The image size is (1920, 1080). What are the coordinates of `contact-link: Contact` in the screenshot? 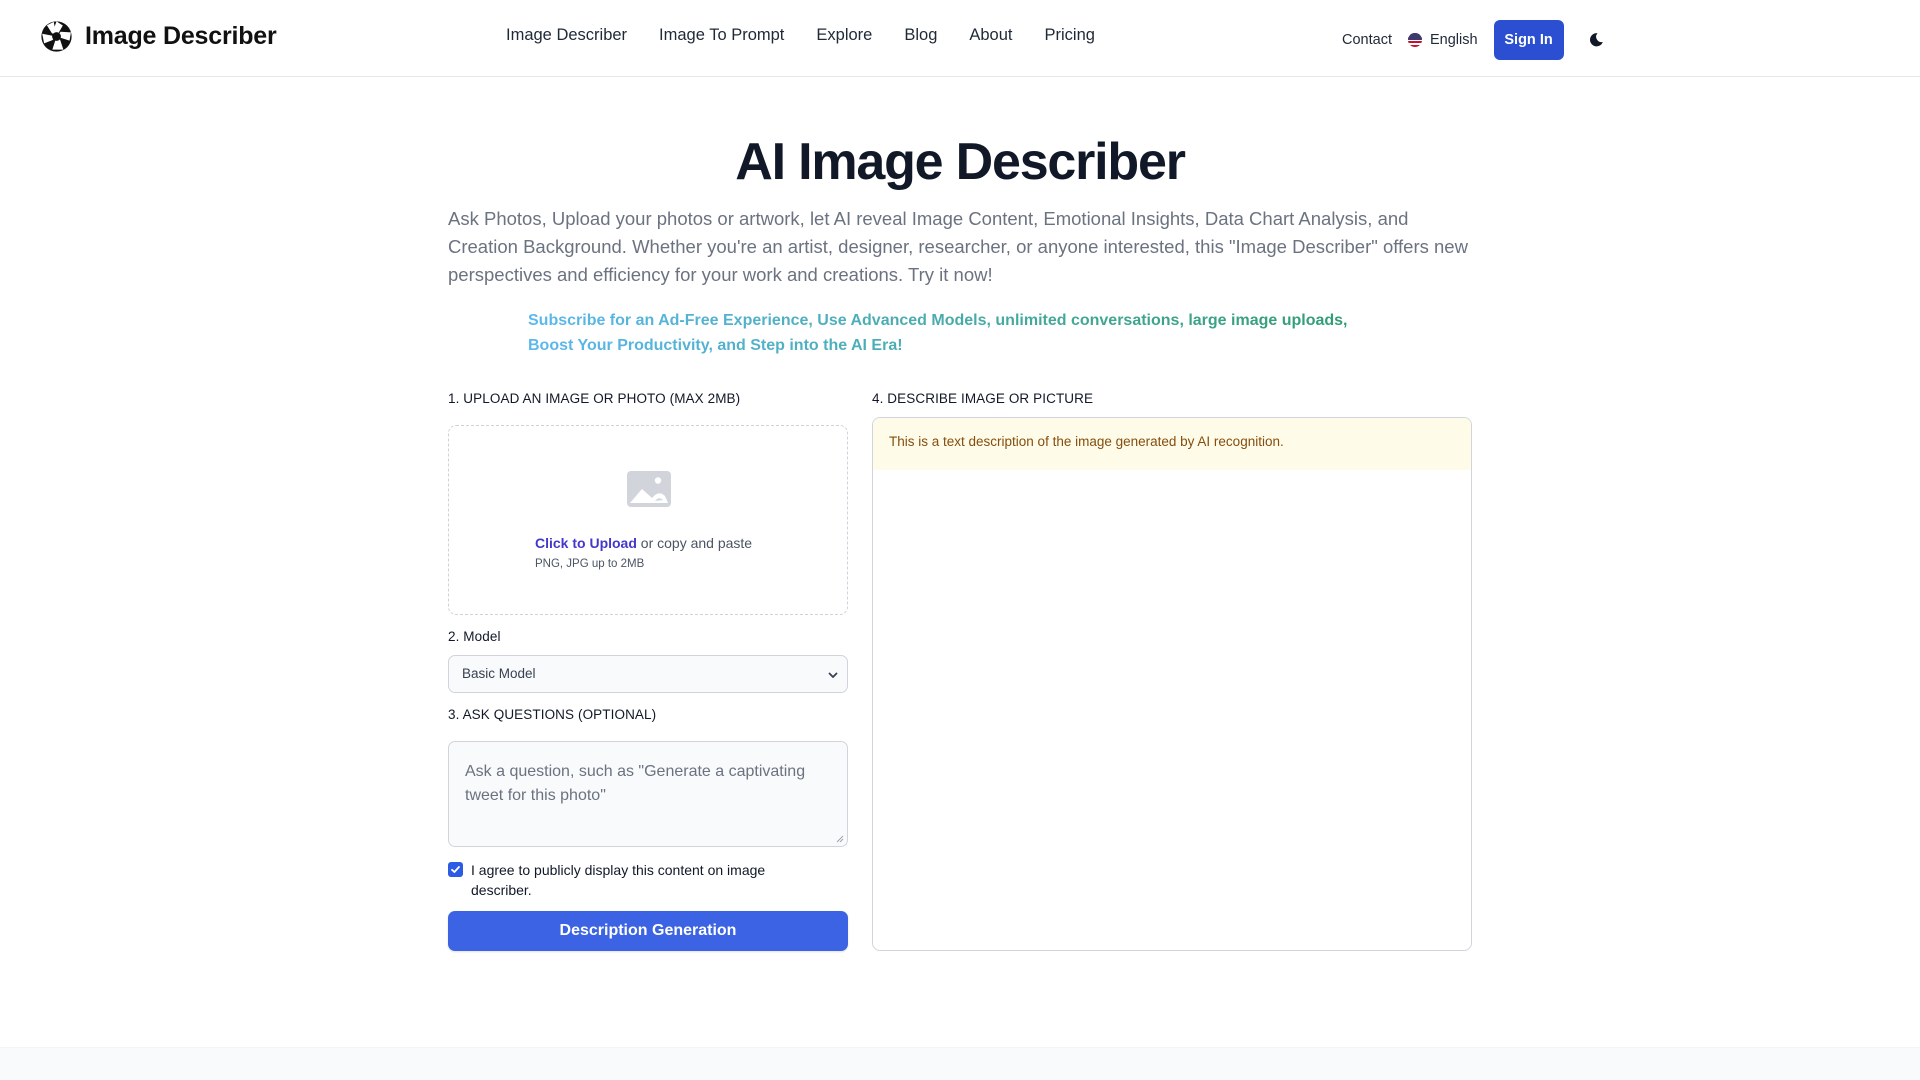 It's located at (1367, 40).